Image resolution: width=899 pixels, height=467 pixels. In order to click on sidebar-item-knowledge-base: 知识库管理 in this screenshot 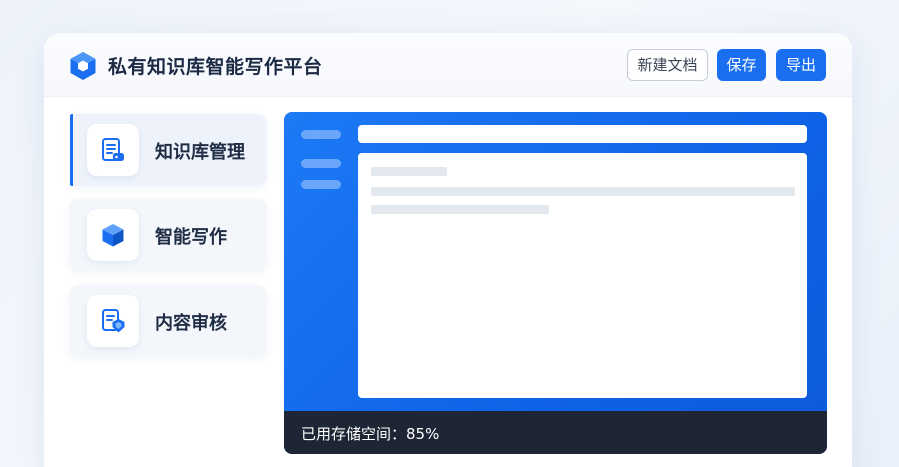, I will do `click(168, 150)`.